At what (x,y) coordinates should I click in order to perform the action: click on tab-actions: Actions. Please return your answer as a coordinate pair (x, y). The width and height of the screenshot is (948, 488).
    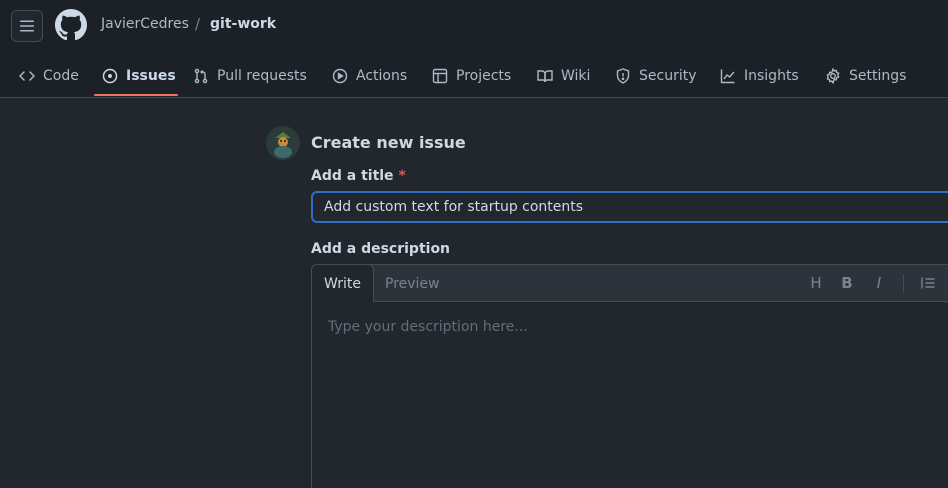
    Looking at the image, I should click on (369, 76).